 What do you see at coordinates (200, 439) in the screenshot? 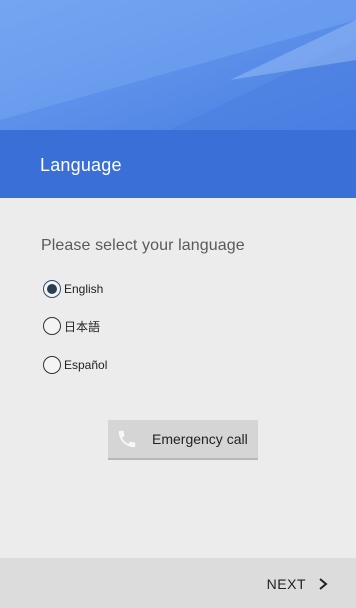
I see `emergency-call-label: Emergency call` at bounding box center [200, 439].